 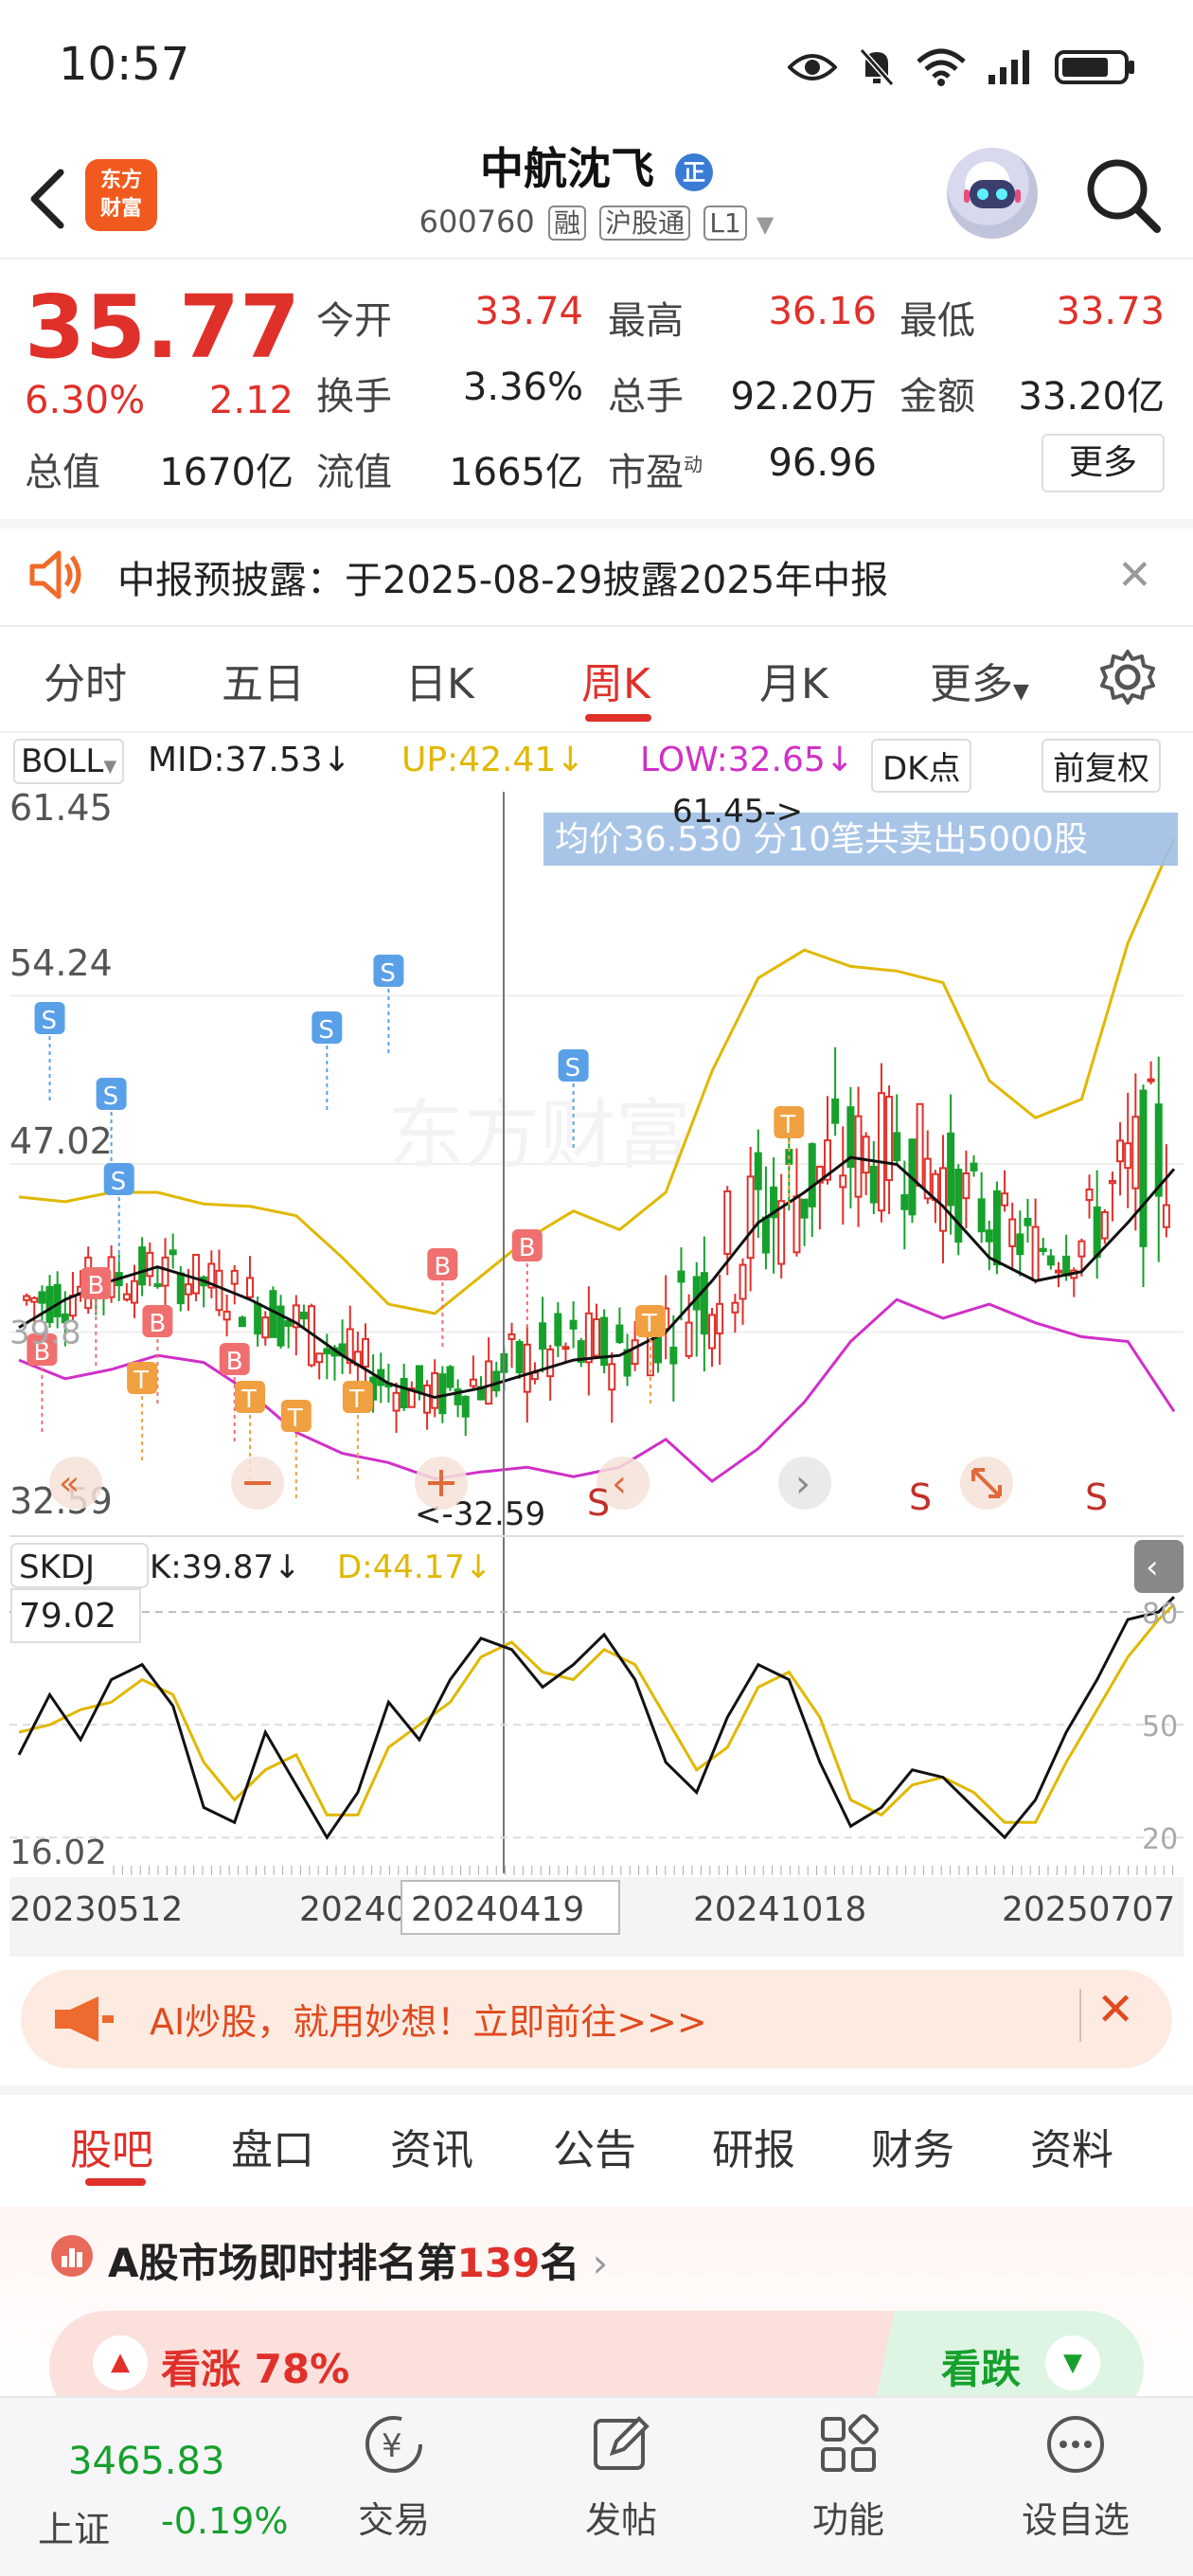 I want to click on caret-down-icon: ▼, so click(x=1072, y=2362).